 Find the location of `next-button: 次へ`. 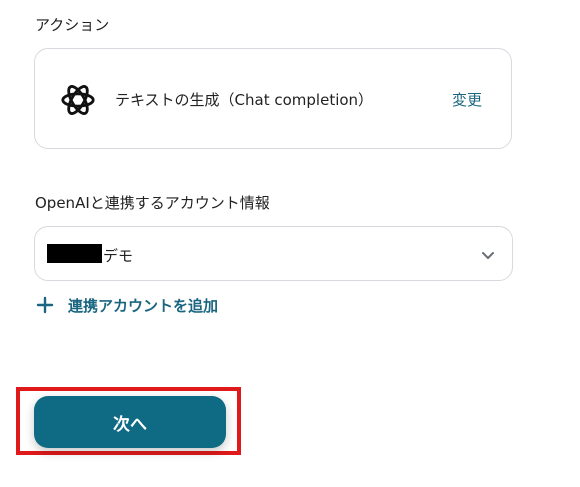

next-button: 次へ is located at coordinates (130, 422).